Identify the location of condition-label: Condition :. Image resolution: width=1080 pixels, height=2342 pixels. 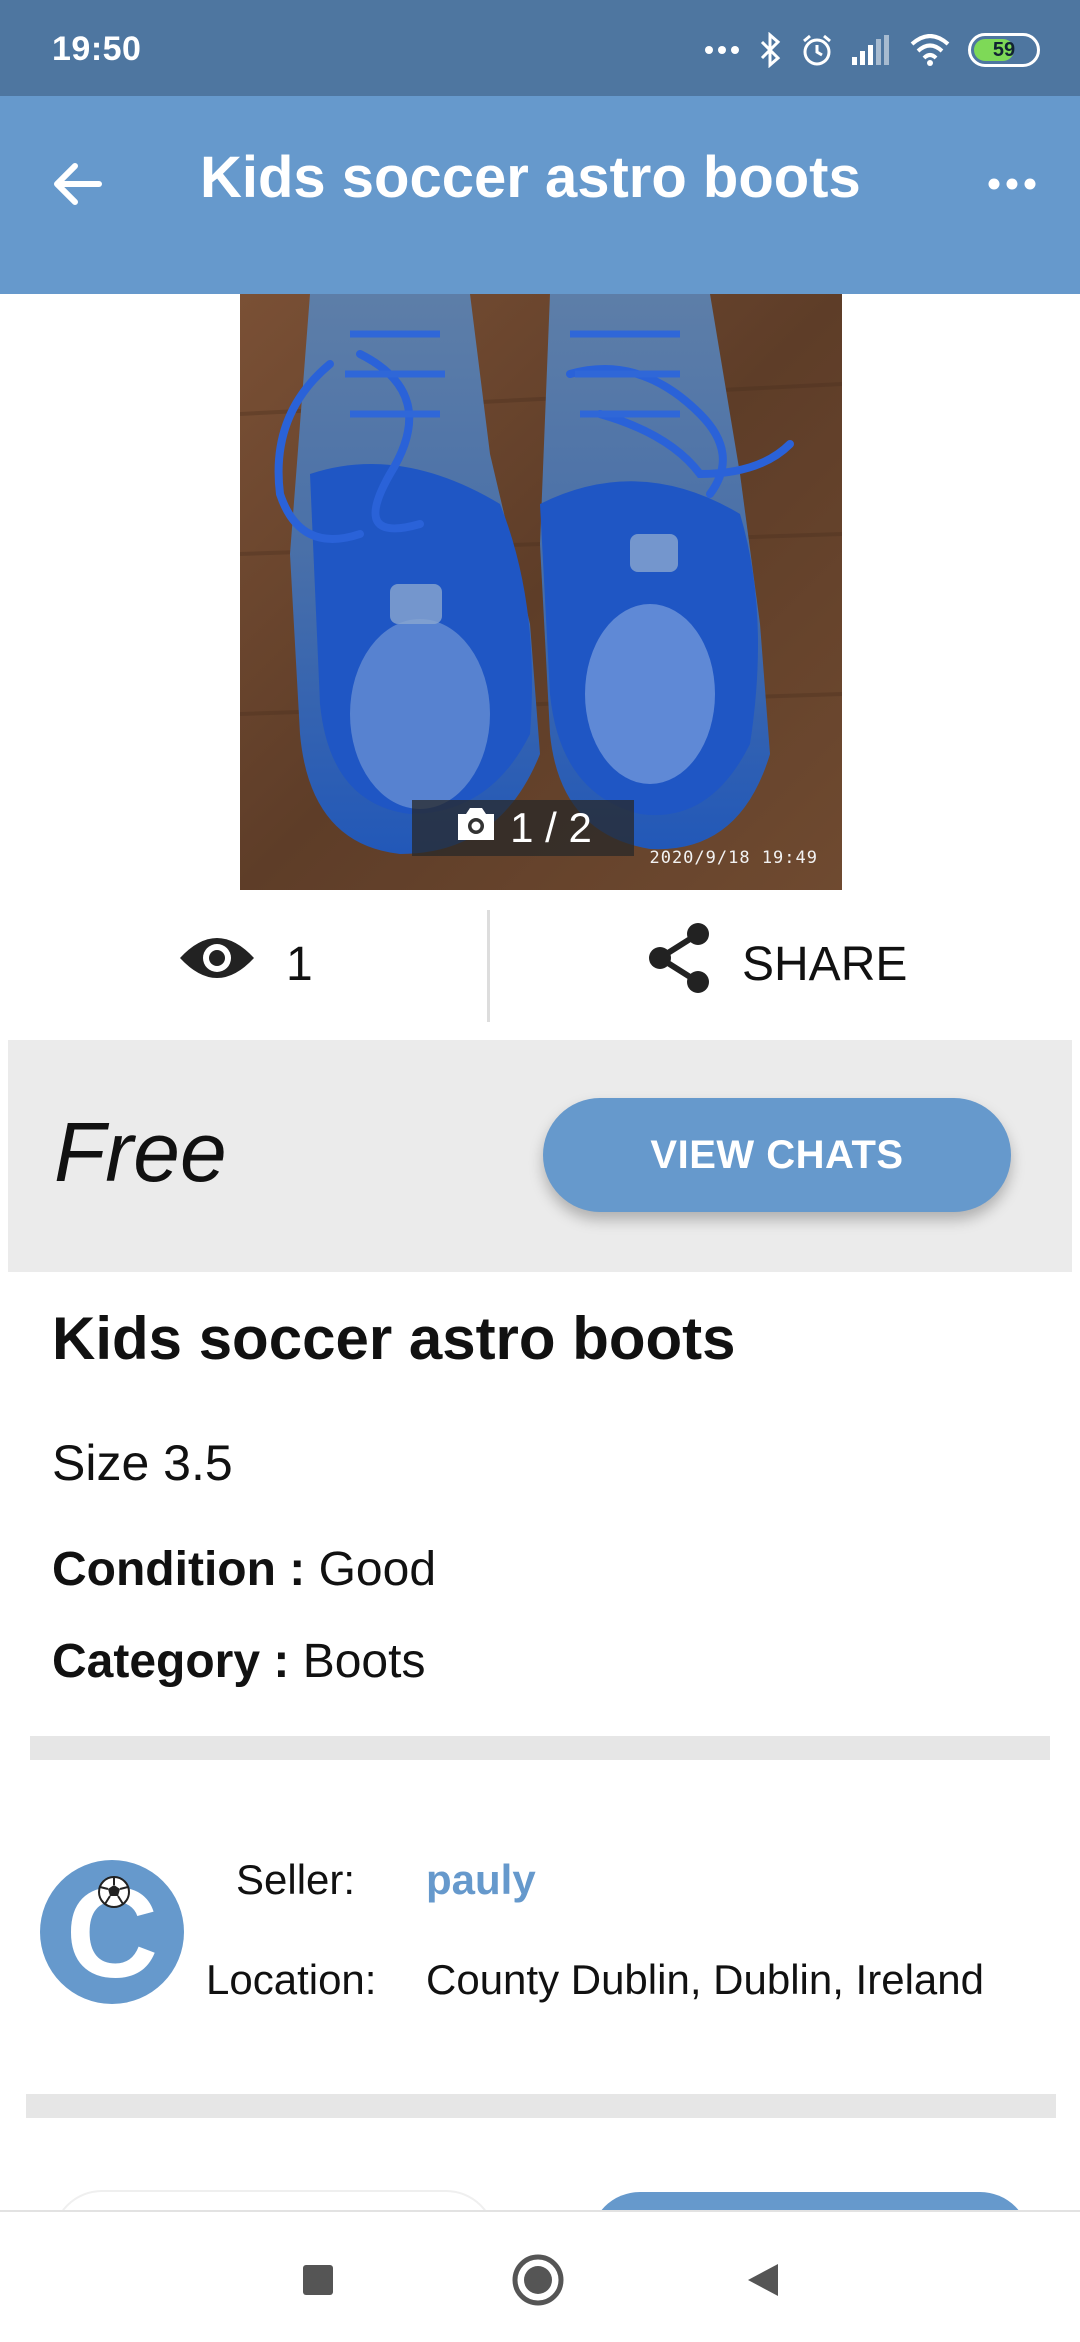
(179, 1569).